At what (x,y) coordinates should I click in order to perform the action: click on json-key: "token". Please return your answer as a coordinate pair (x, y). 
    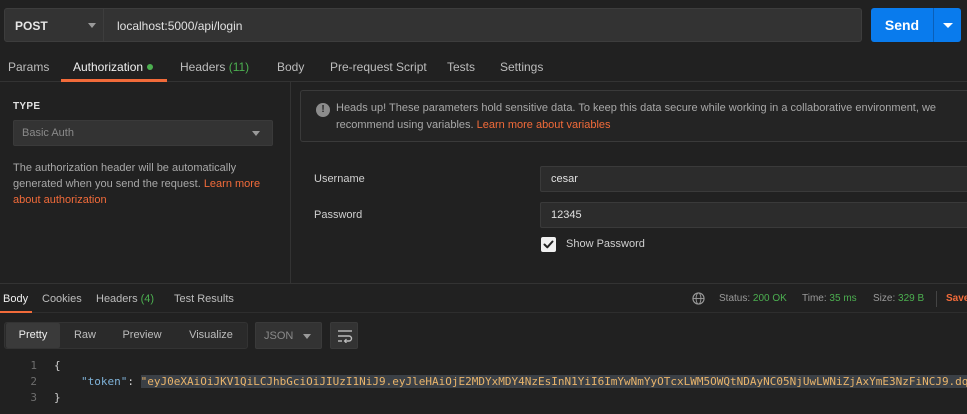
    Looking at the image, I should click on (104, 381).